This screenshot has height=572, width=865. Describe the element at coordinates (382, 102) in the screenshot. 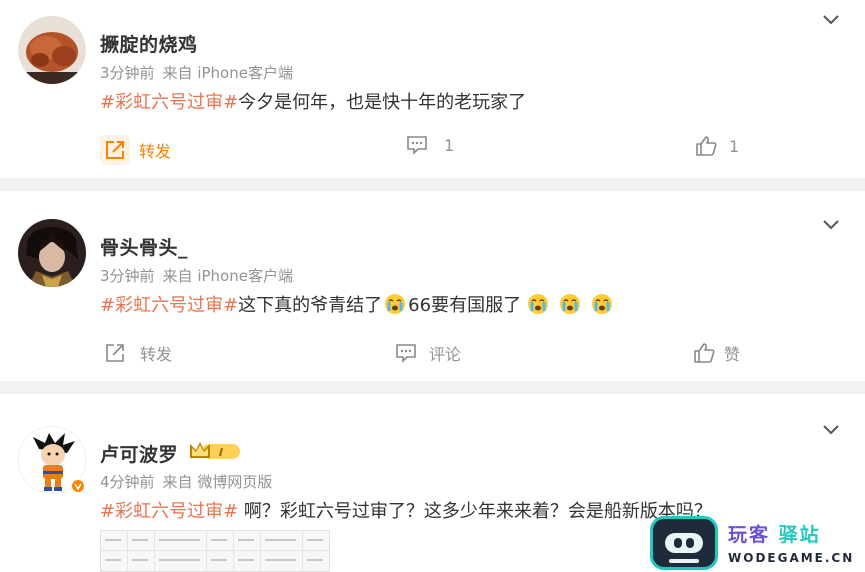

I see `comment-body: 今夕是何年，也是快十年的老玩家了` at that location.